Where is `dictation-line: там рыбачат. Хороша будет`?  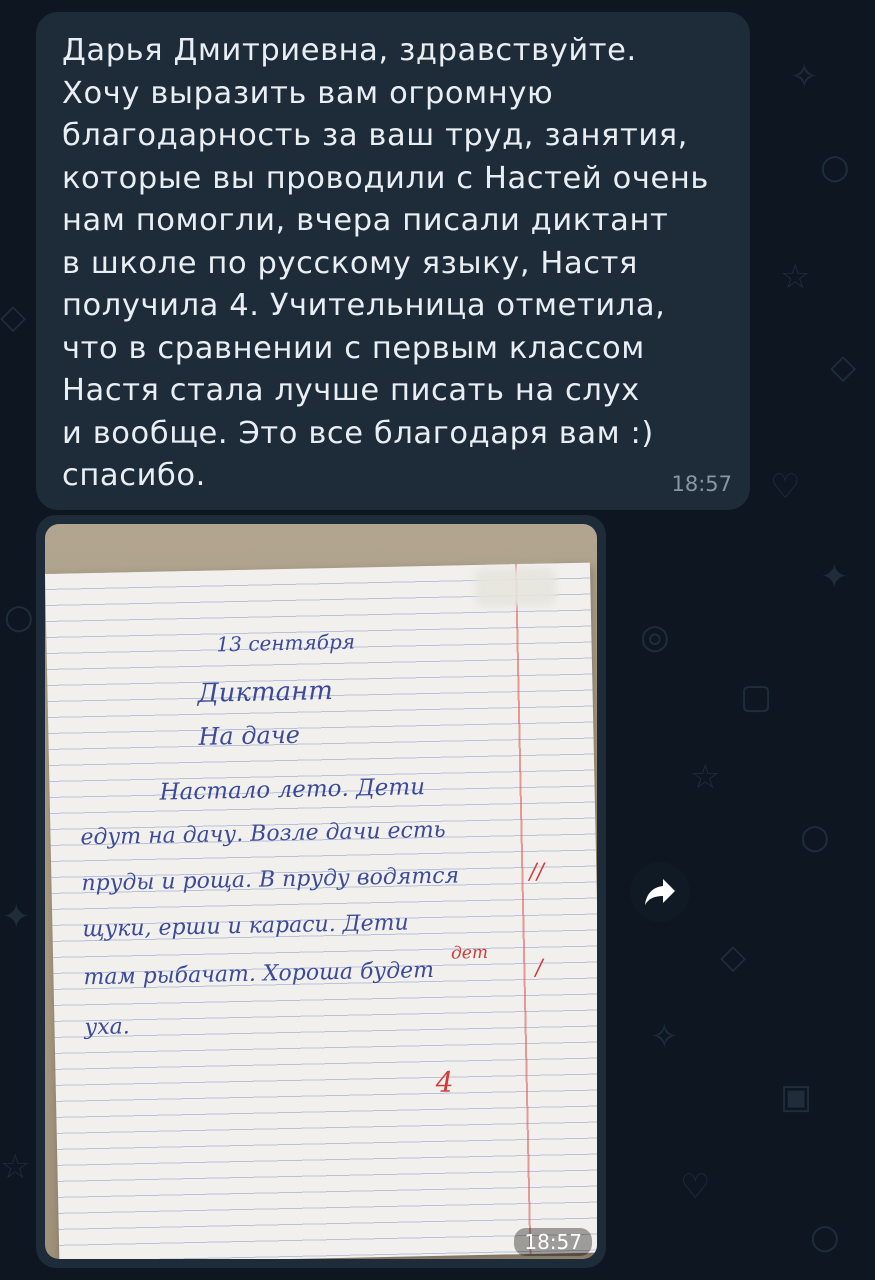 dictation-line: там рыбачат. Хороша будет is located at coordinates (259, 974).